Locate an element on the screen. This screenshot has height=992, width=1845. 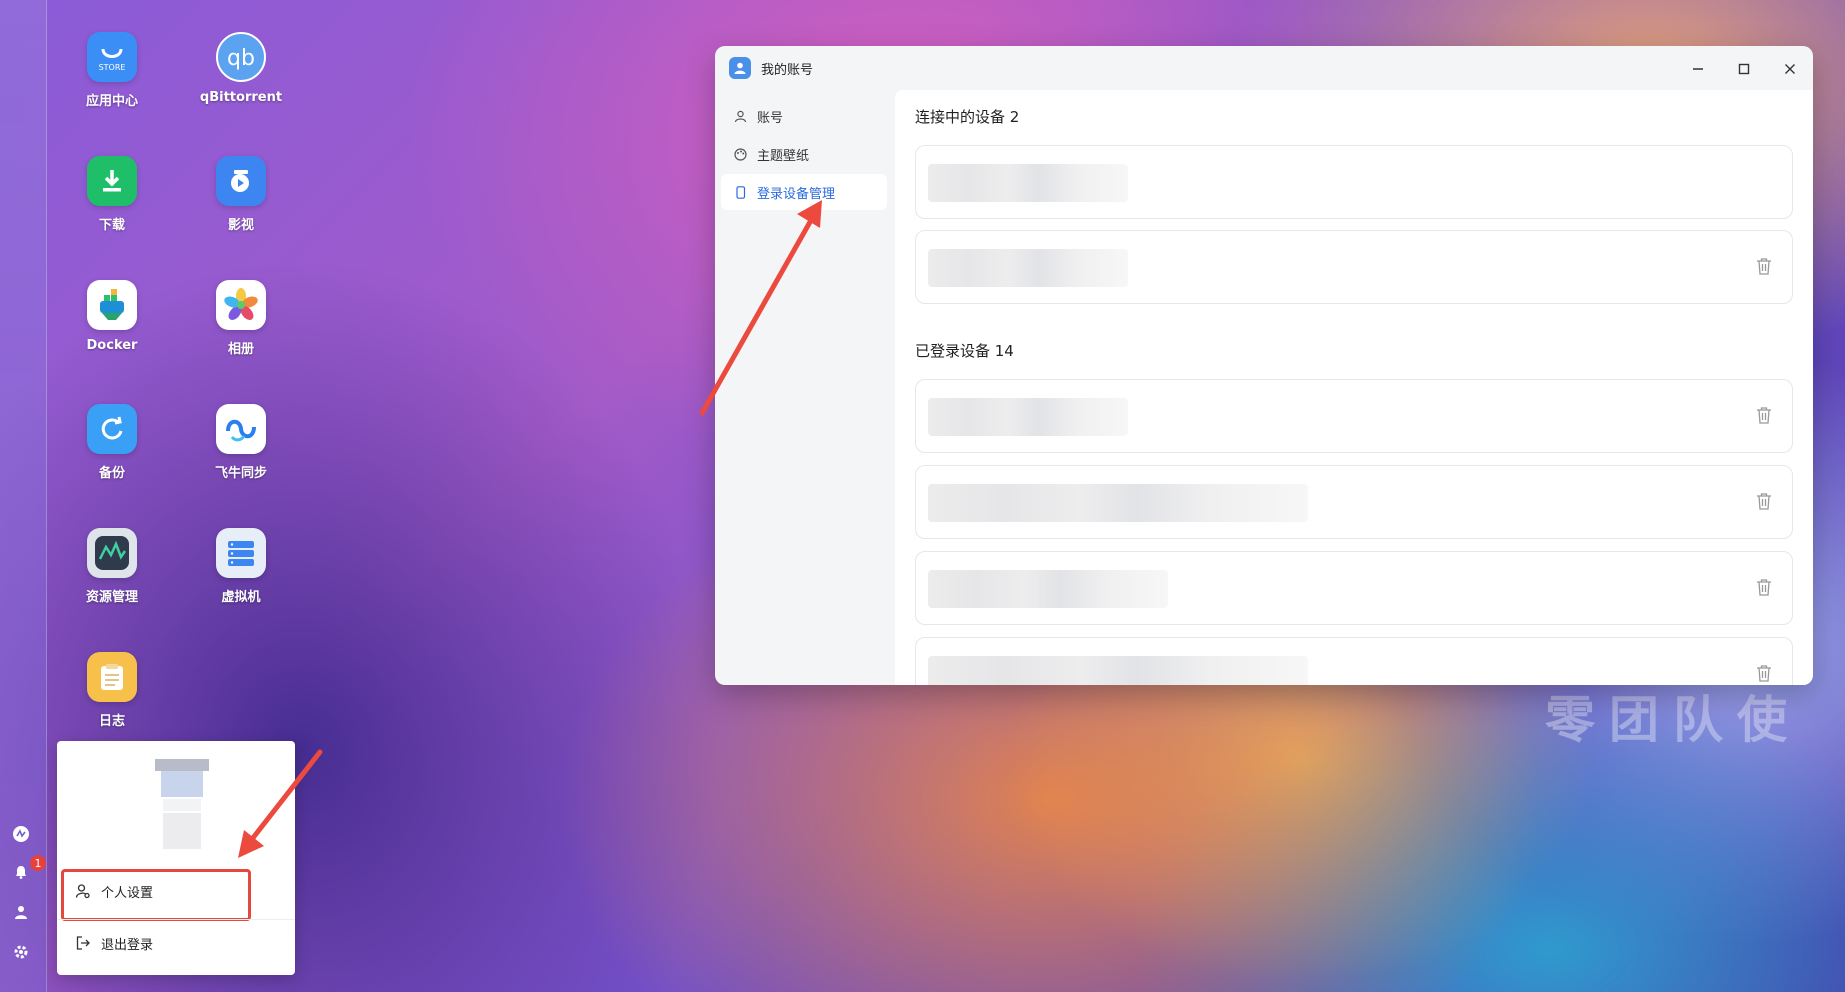
app-label: qBittorrent is located at coordinates (241, 97).